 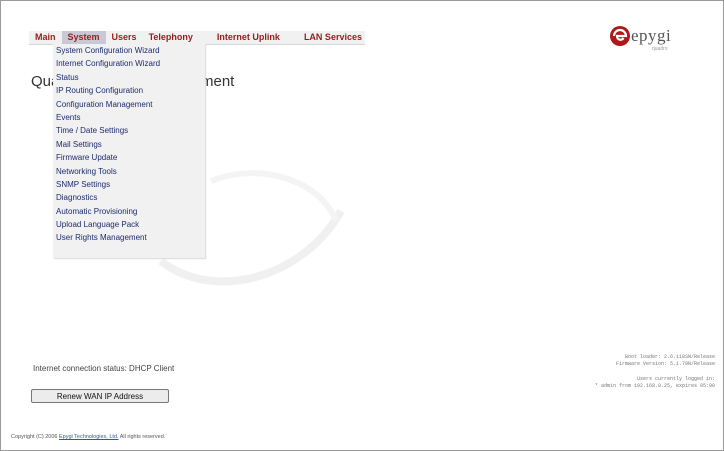 I want to click on copyright-prefix: Copyright (C) 2006, so click(x=34, y=437).